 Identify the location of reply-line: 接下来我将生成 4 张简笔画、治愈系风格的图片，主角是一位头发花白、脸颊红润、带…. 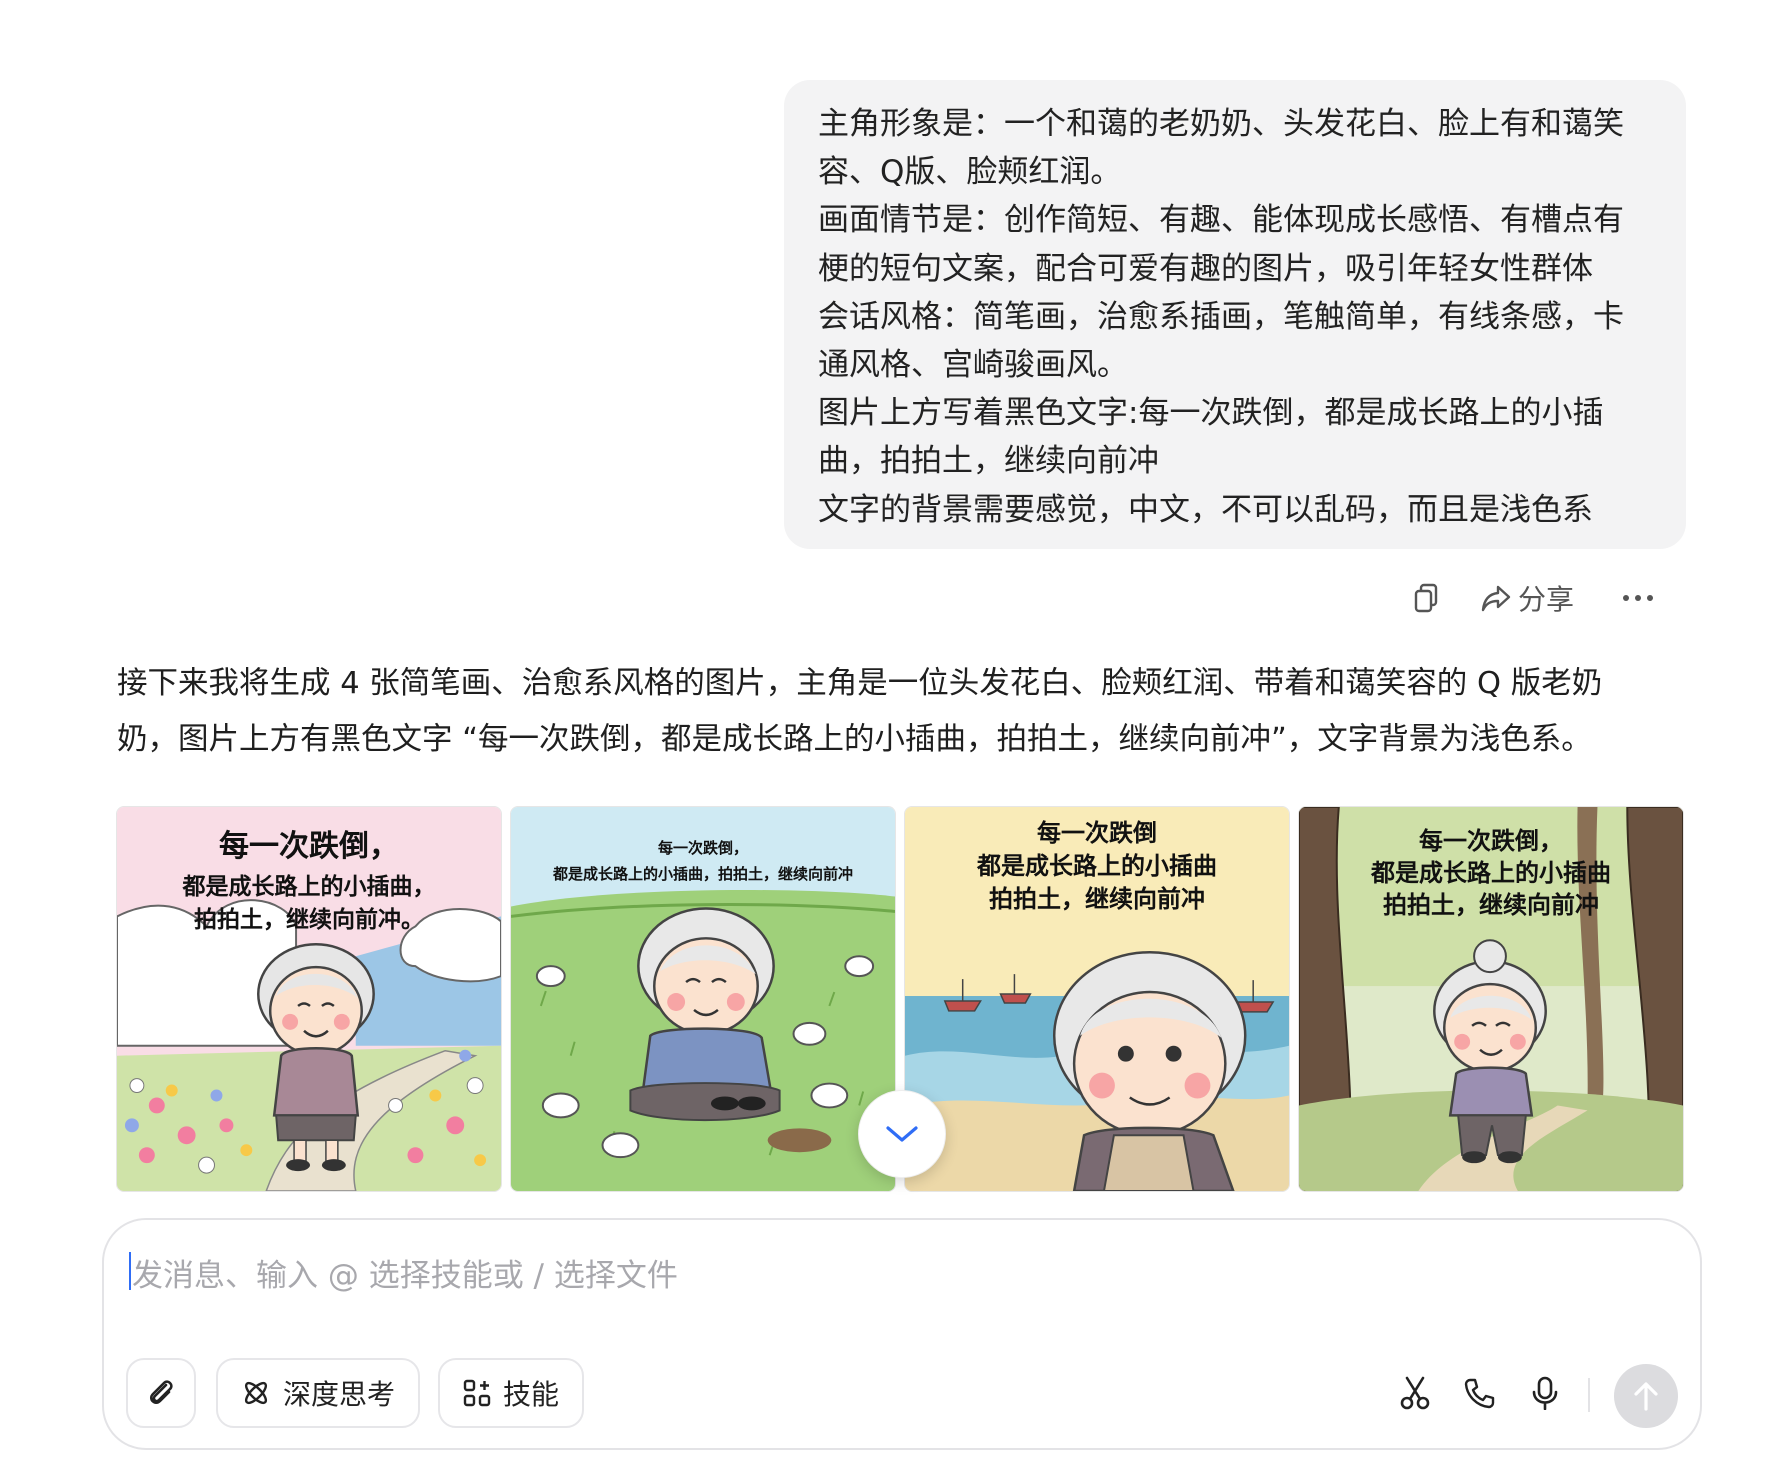
(860, 683).